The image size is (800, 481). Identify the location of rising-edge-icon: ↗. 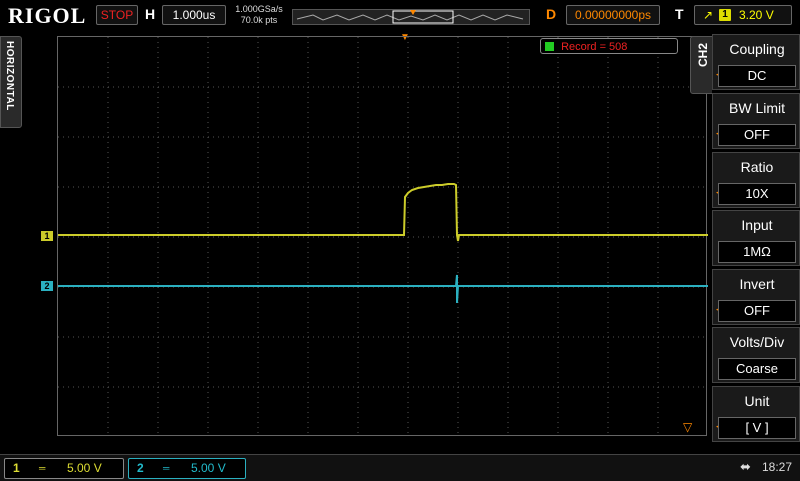
(708, 15).